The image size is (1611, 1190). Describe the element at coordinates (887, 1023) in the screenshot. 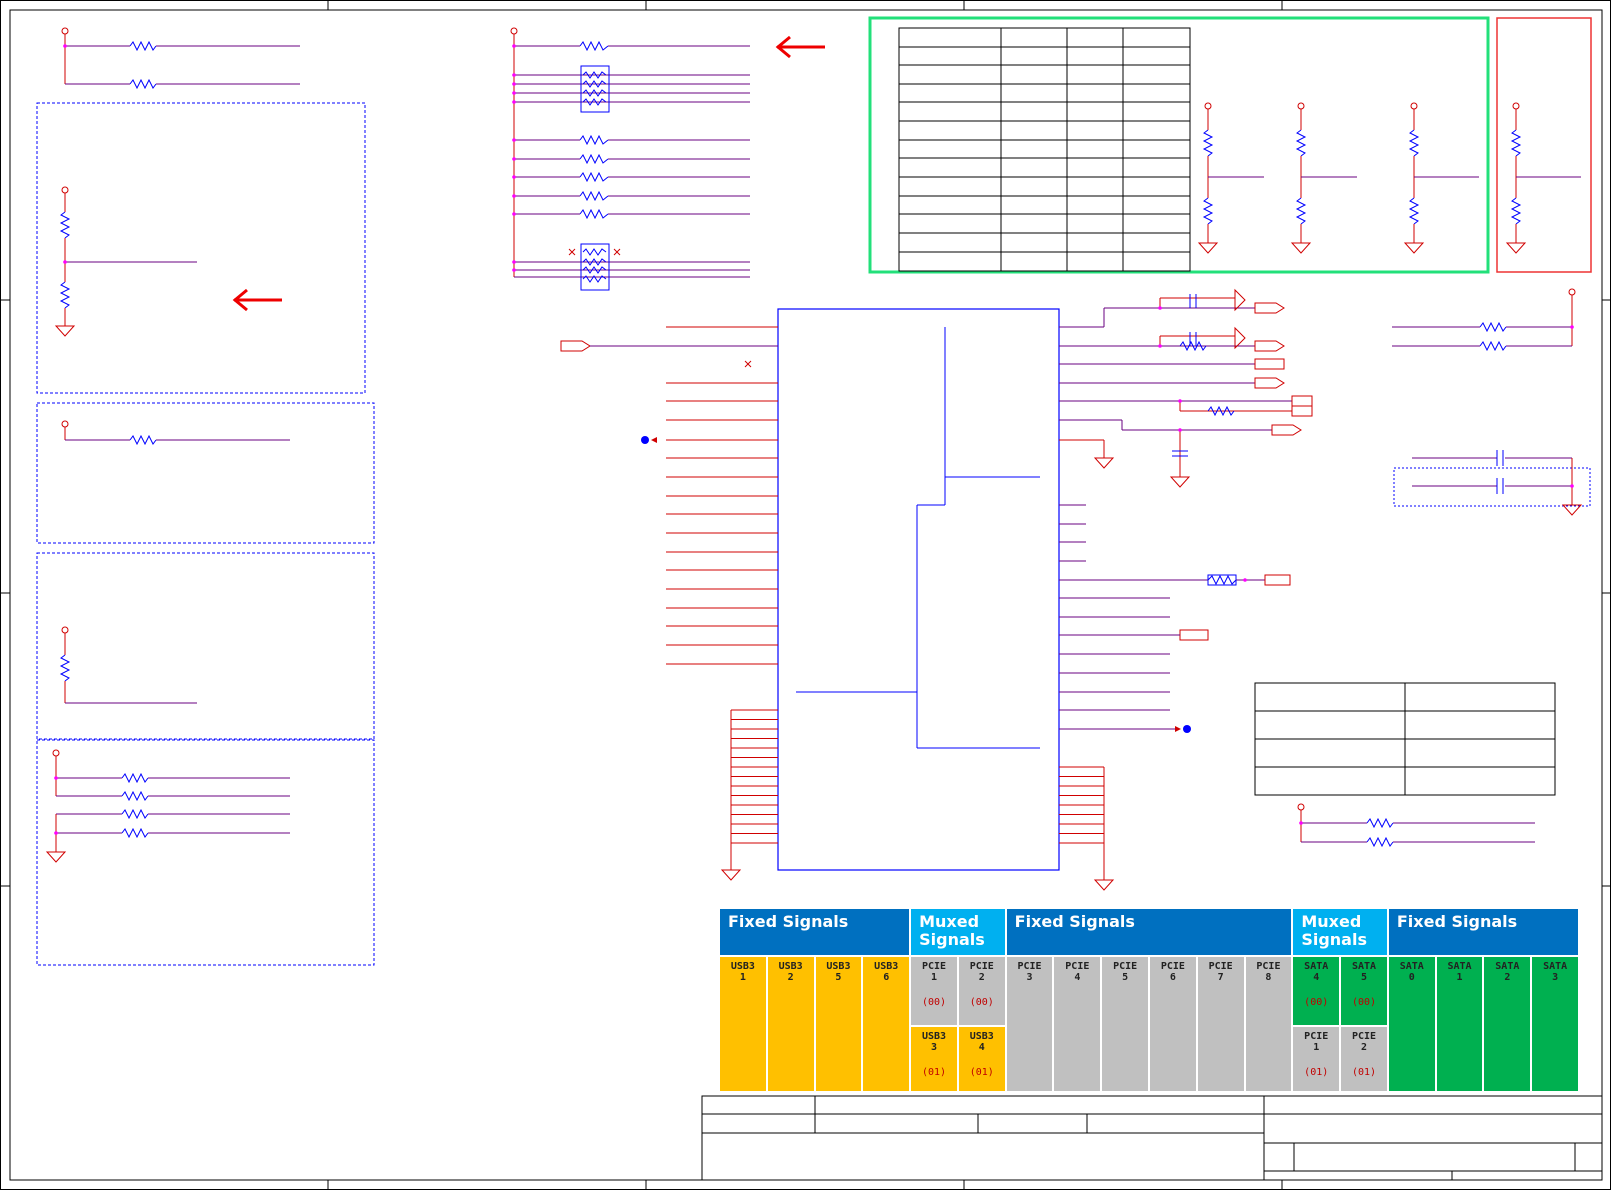

I see `signal-cell: USB3 6` at that location.